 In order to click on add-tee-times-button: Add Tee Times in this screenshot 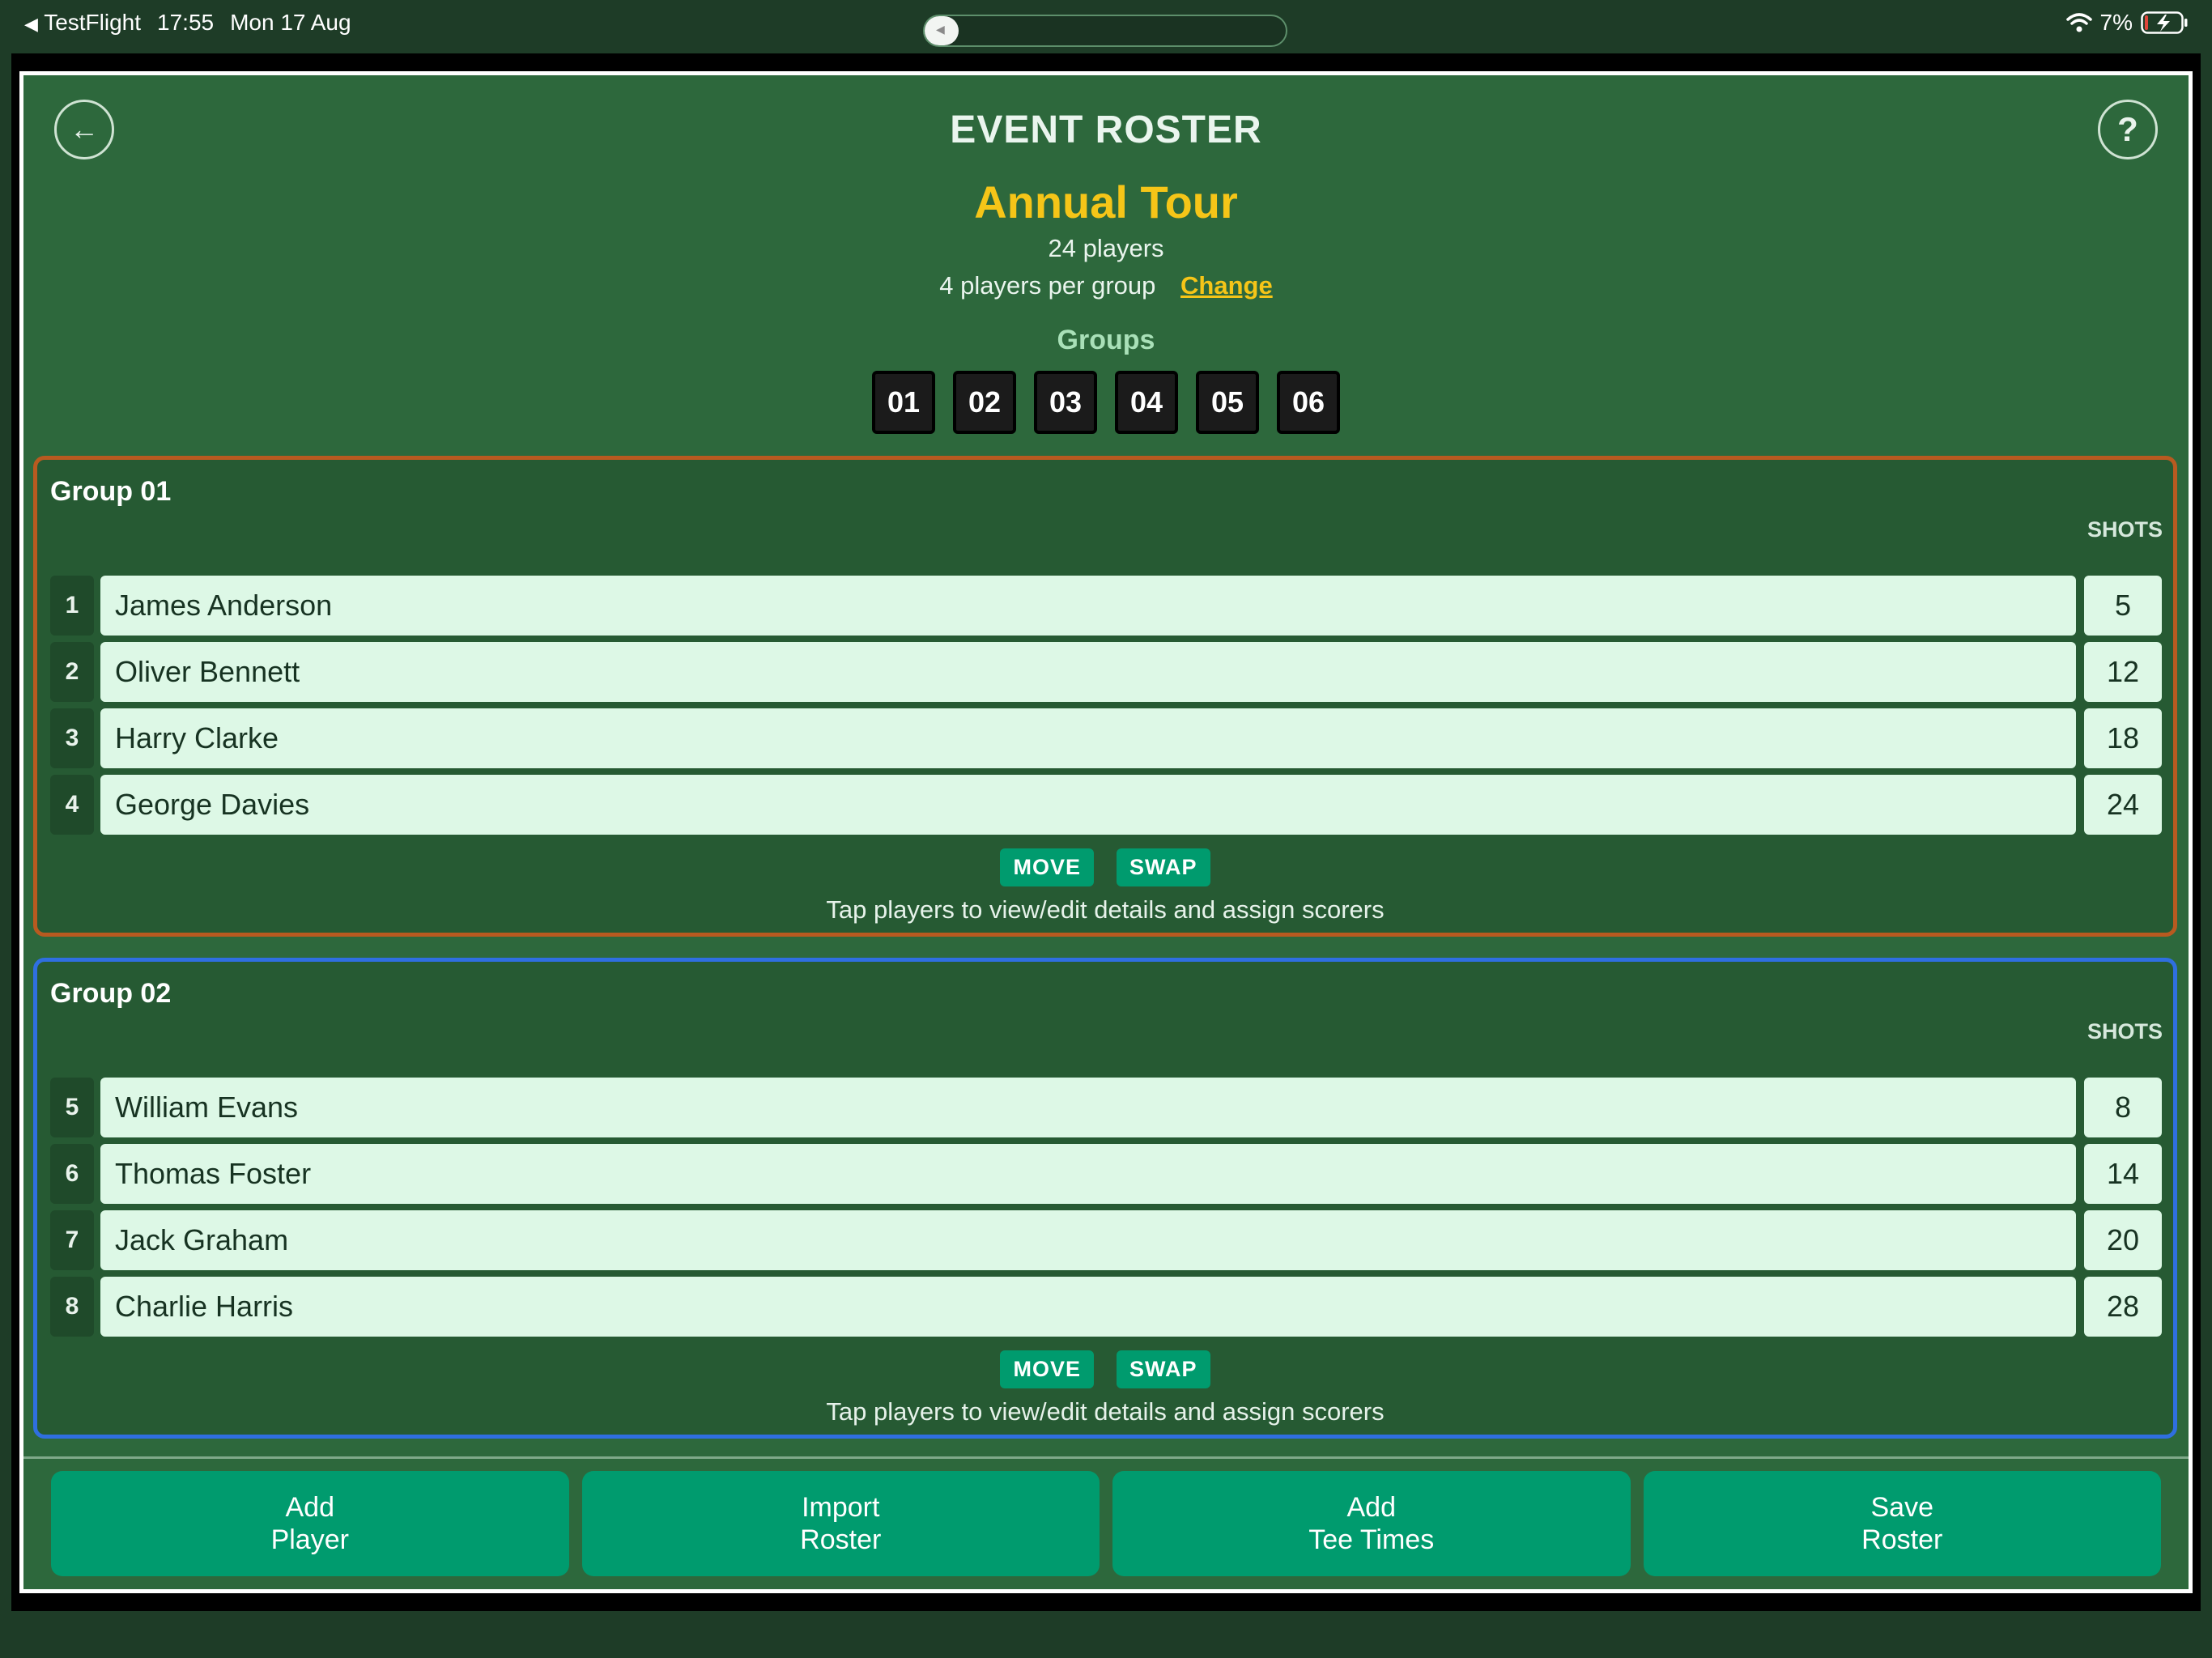, I will do `click(1372, 1523)`.